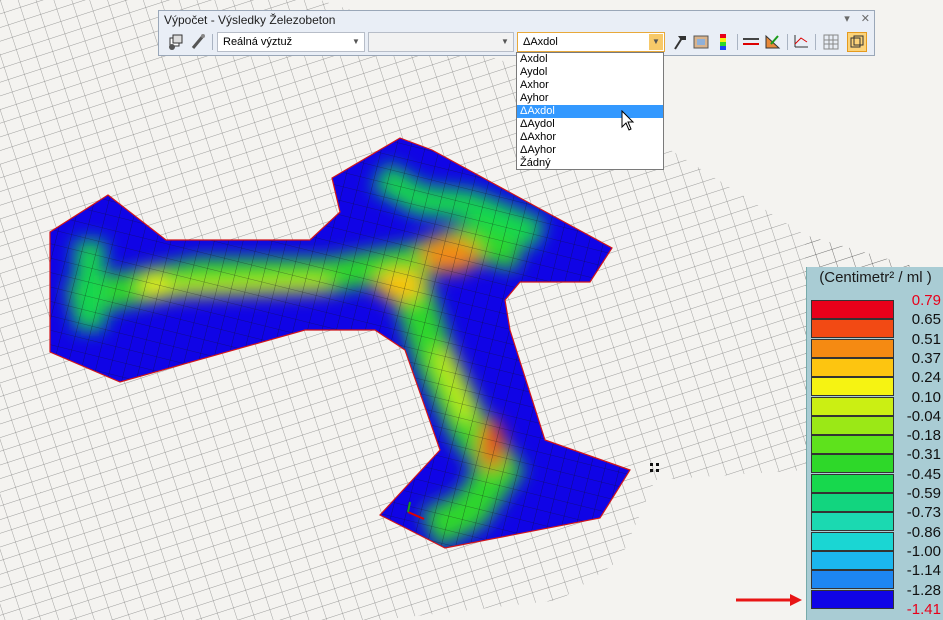 The height and width of the screenshot is (620, 943). I want to click on dropdown-option: Aydol, so click(590, 72).